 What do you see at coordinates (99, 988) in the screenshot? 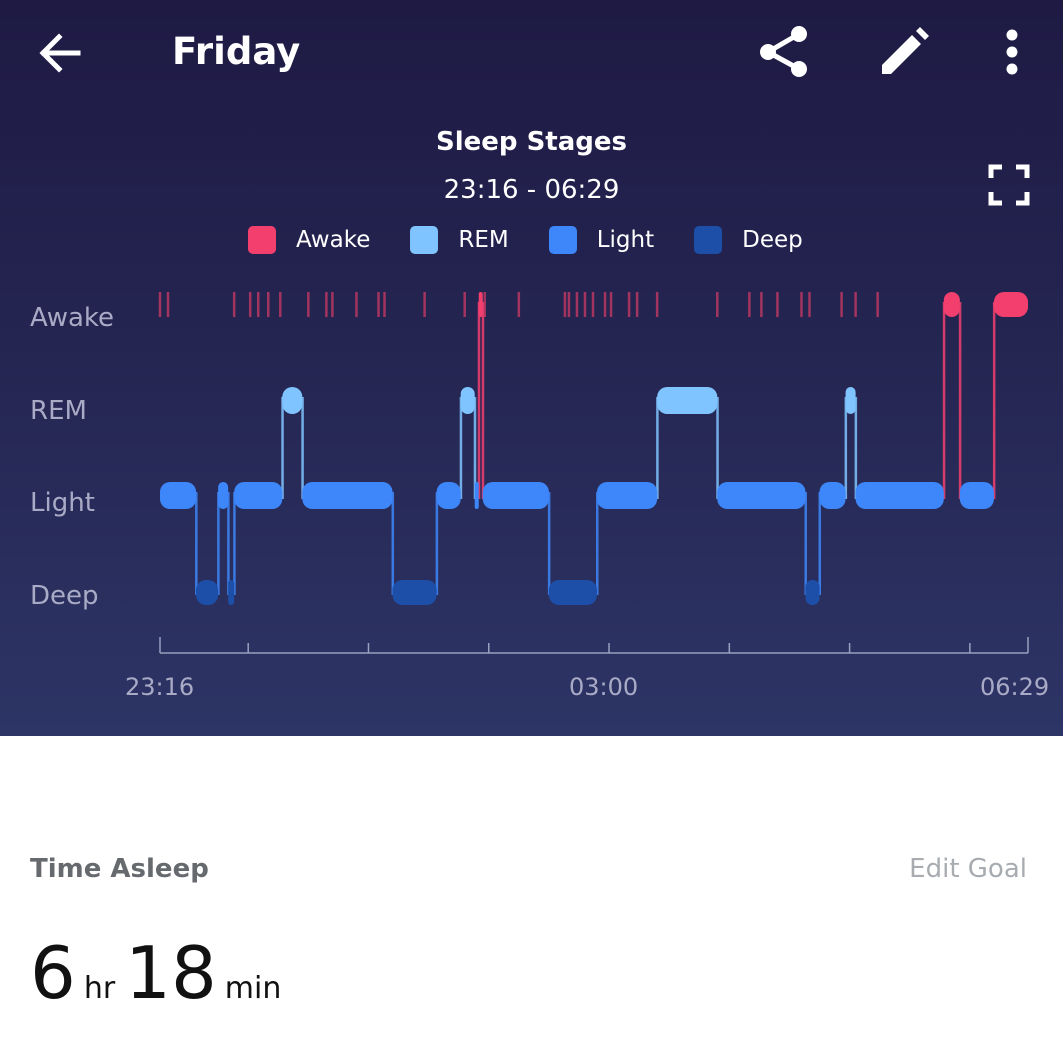
I see `hours-unit: hr` at bounding box center [99, 988].